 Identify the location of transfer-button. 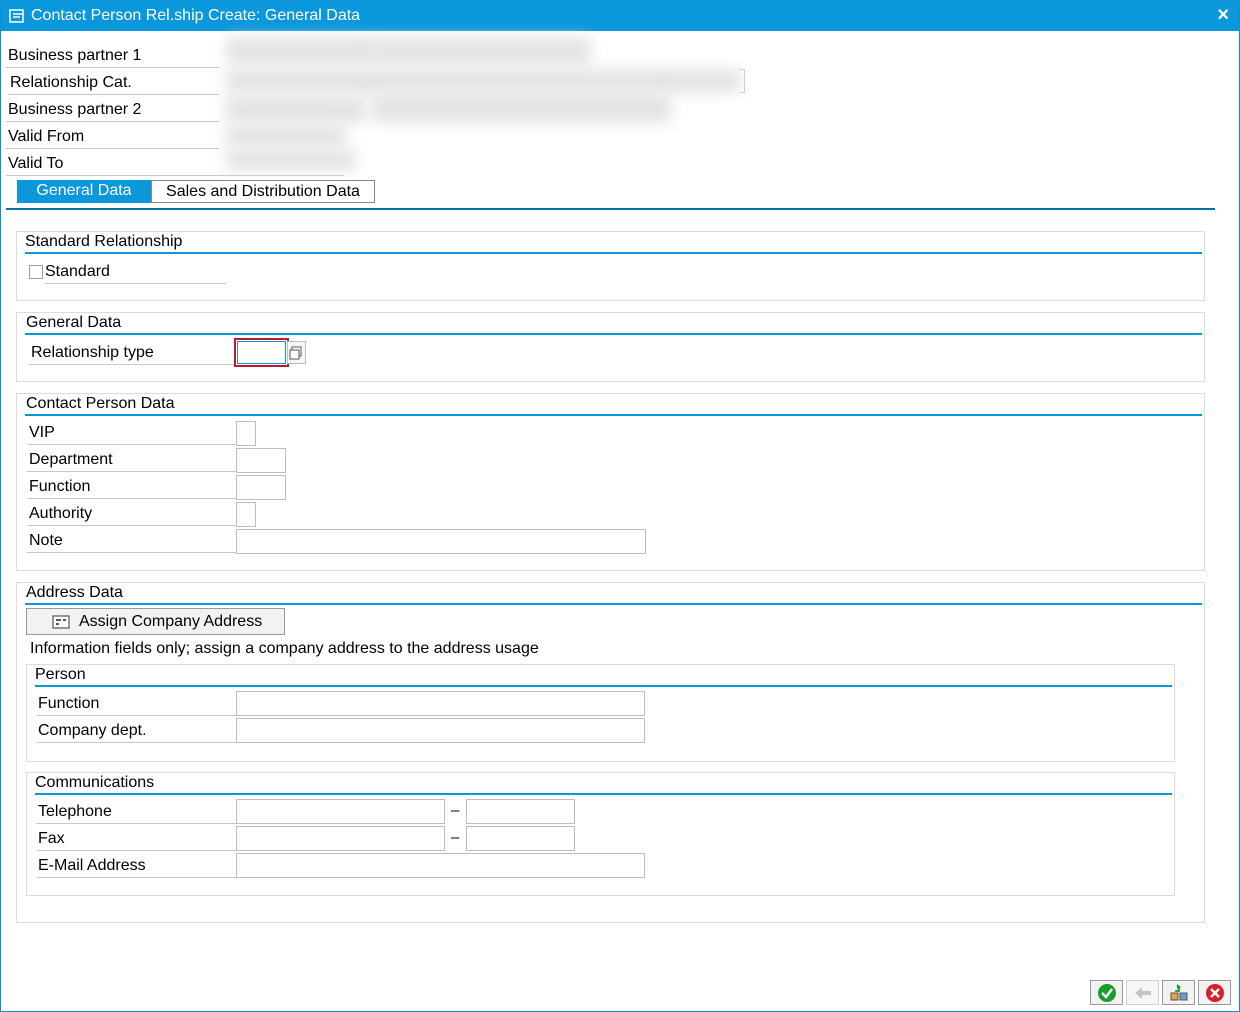
(1178, 992).